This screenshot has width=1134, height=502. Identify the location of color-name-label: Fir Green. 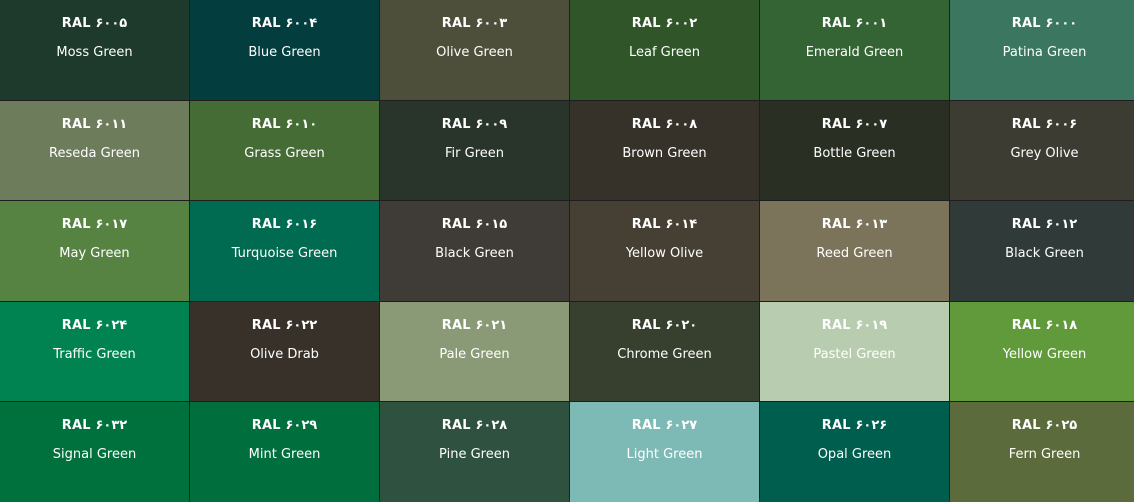
(474, 153).